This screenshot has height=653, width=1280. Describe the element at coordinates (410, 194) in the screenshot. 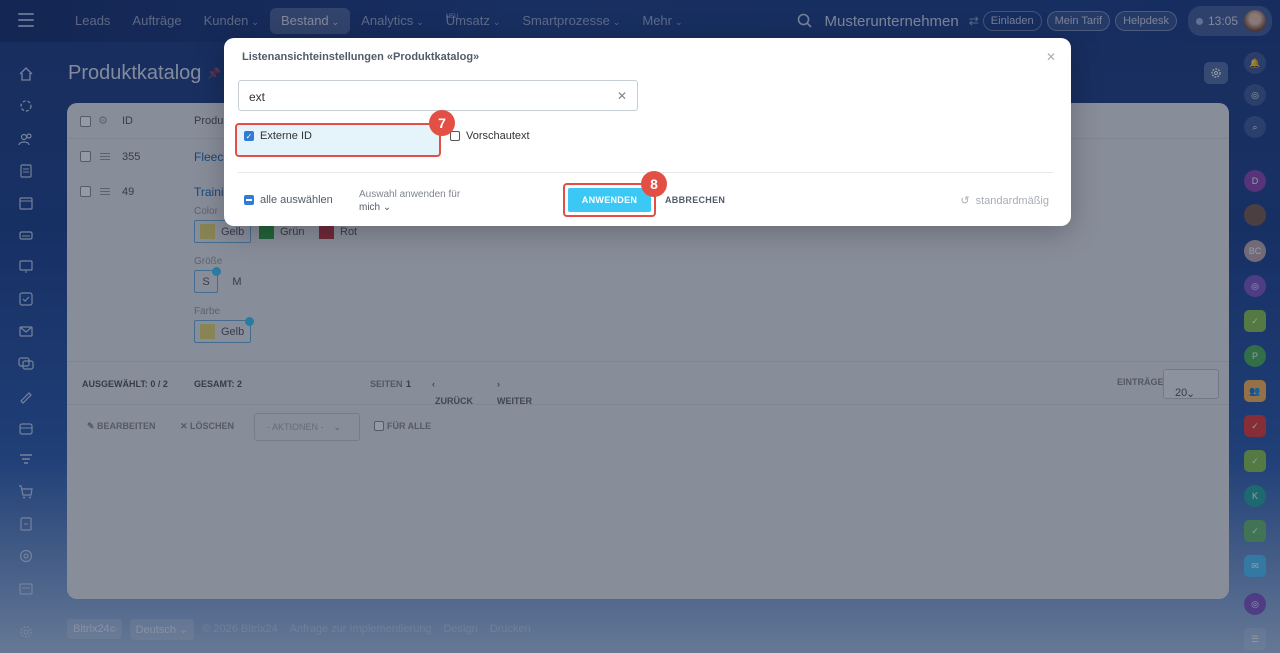

I see `apply-for-label: Auswahl anwenden für` at that location.